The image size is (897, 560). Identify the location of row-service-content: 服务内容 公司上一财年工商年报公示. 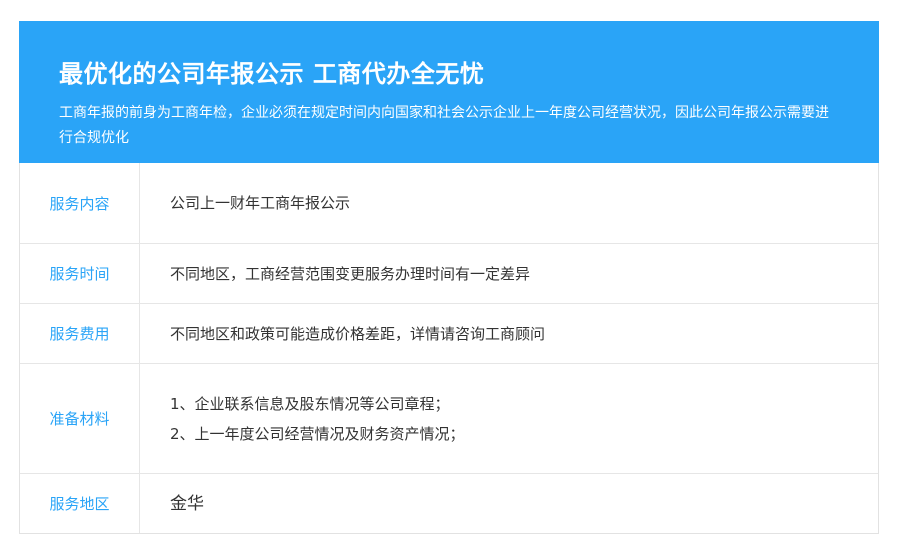
(449, 203).